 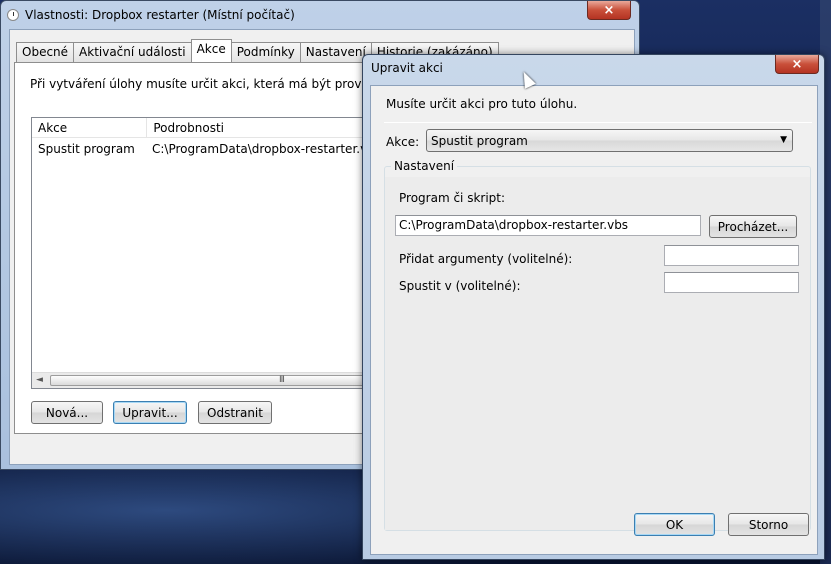 What do you see at coordinates (598, 122) in the screenshot?
I see `dialog-separator` at bounding box center [598, 122].